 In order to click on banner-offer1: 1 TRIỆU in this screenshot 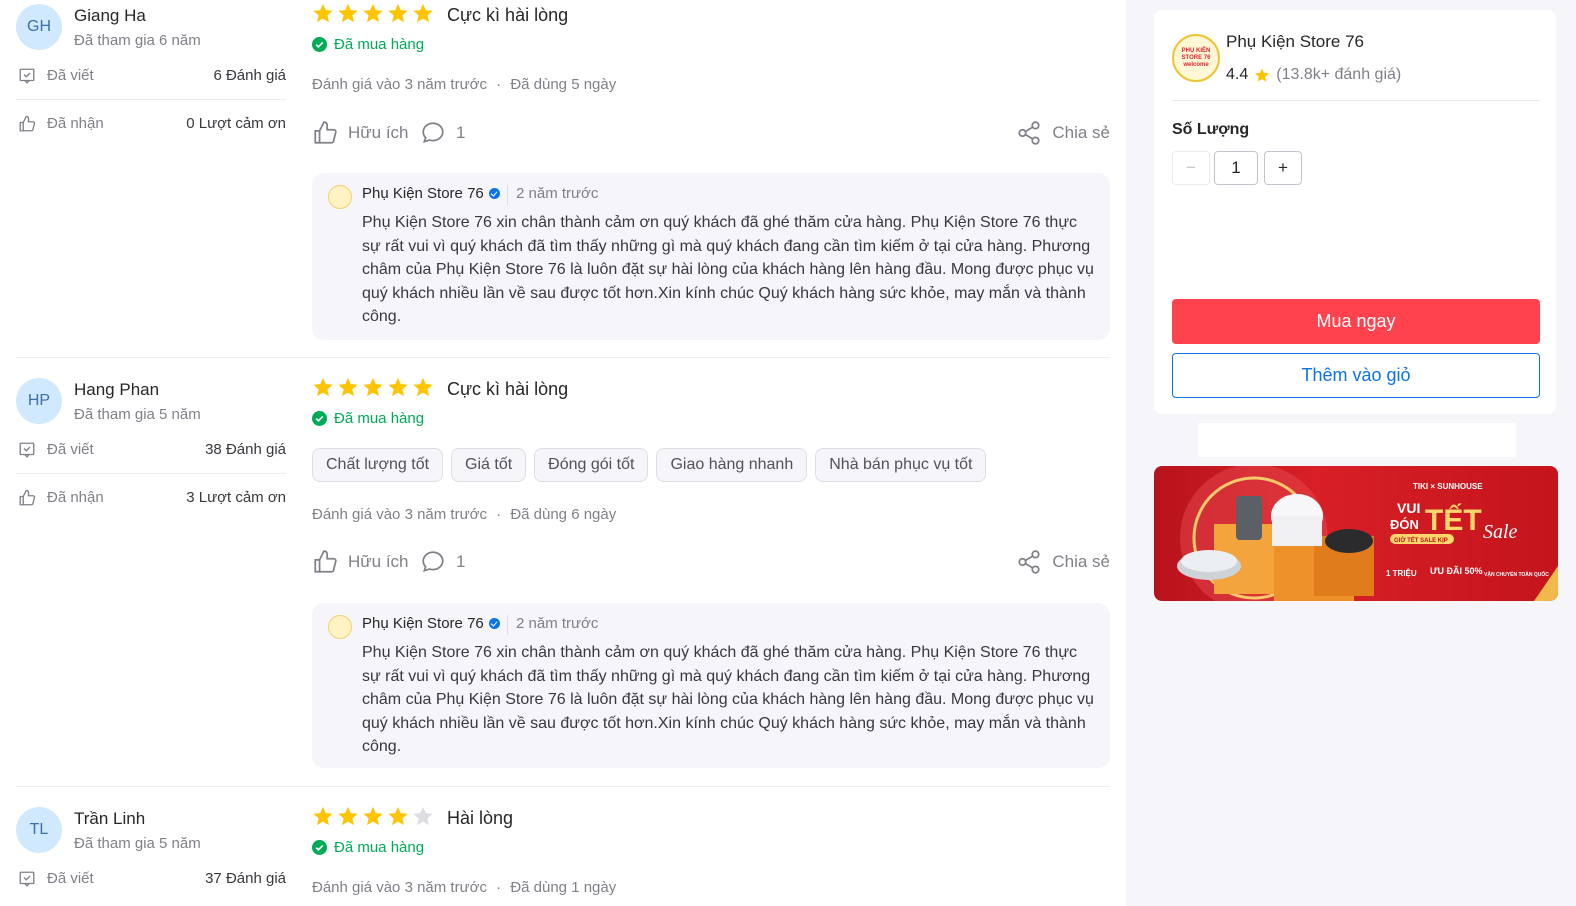, I will do `click(1401, 573)`.